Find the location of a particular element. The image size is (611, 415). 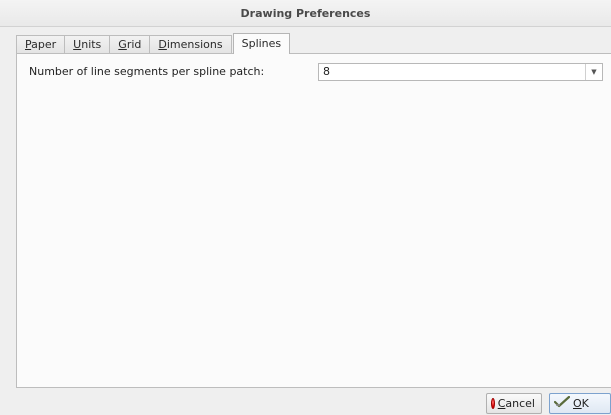

cancel-red-dot-icon is located at coordinates (493, 403).